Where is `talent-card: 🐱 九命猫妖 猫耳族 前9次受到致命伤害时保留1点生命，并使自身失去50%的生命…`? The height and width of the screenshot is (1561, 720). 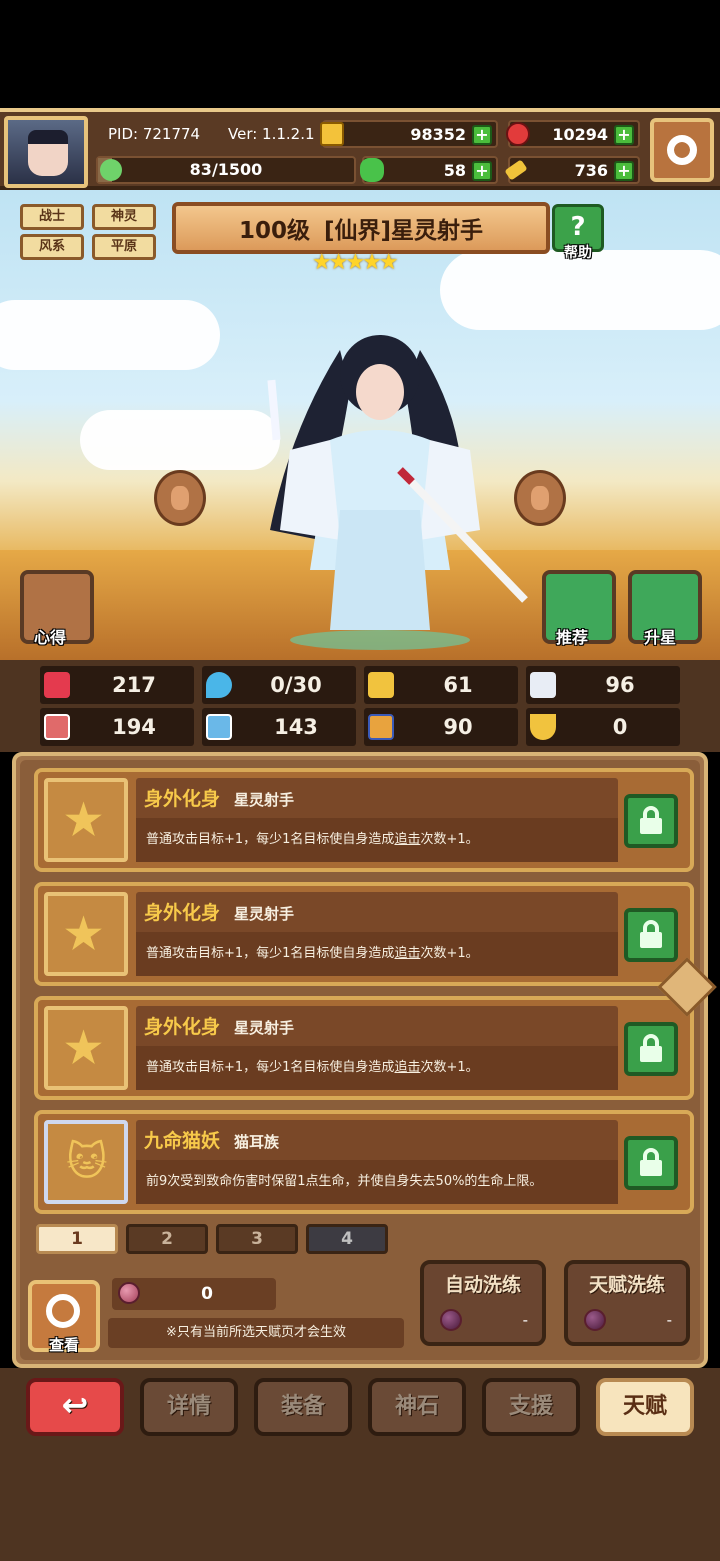 talent-card: 🐱 九命猫妖 猫耳族 前9次受到致命伤害时保留1点生命，并使自身失去50%的生命… is located at coordinates (364, 1162).